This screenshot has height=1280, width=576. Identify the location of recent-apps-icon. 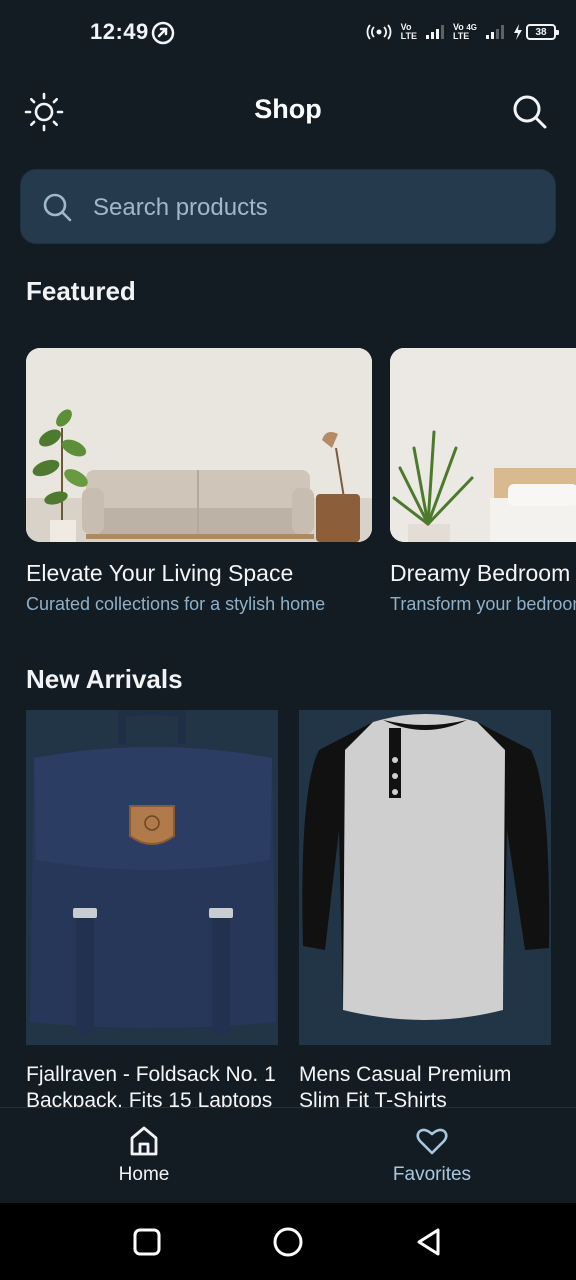
(147, 1242).